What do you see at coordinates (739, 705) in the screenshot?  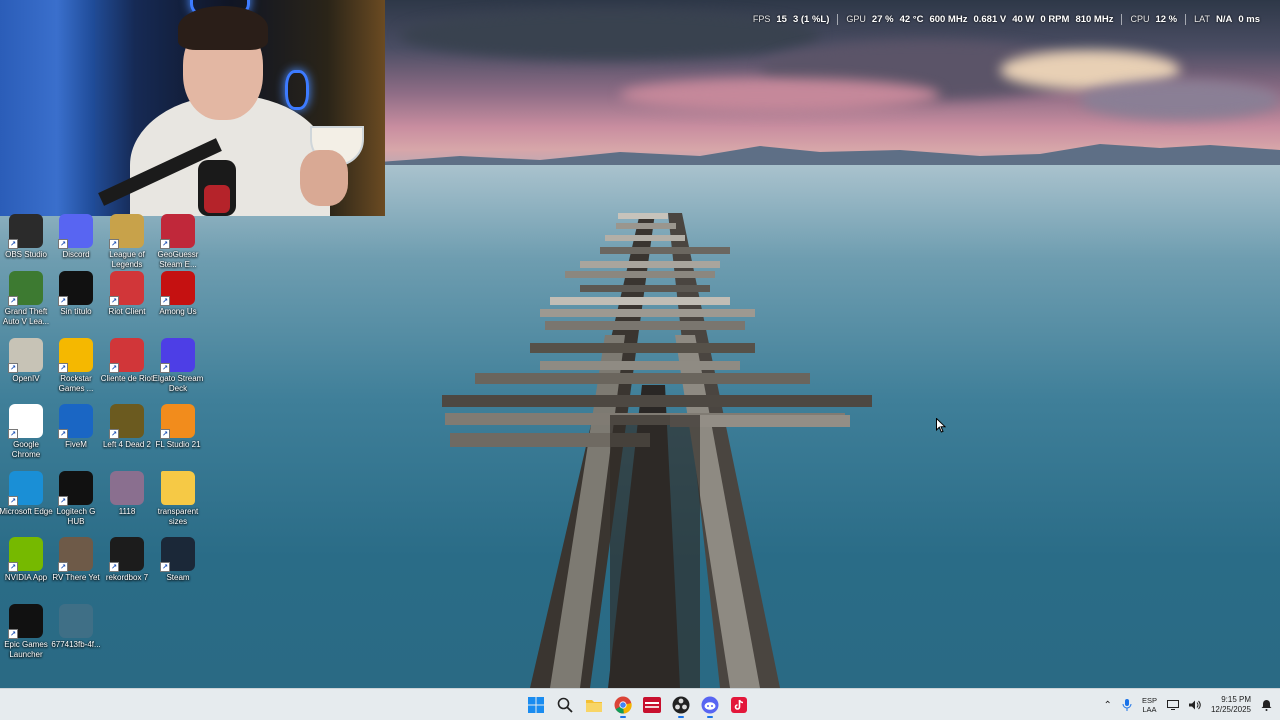 I see `tiktok-taskbar-button` at bounding box center [739, 705].